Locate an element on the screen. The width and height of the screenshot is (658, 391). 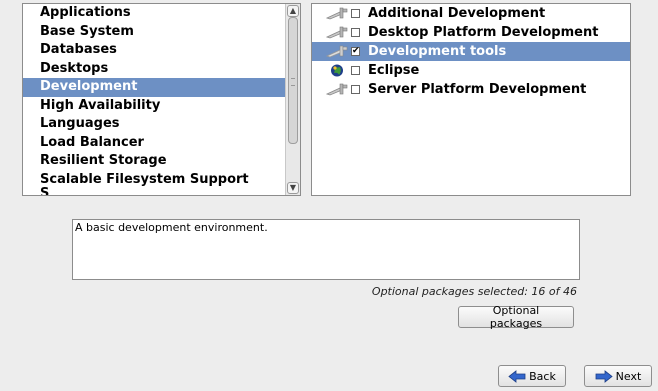
category-item-databases: Databases is located at coordinates (154, 50).